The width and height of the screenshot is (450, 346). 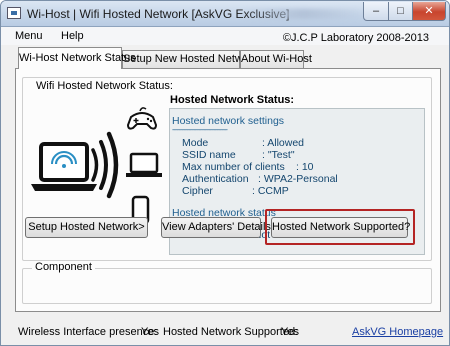 What do you see at coordinates (150, 332) in the screenshot?
I see `wireless-presence-value: Yes` at bounding box center [150, 332].